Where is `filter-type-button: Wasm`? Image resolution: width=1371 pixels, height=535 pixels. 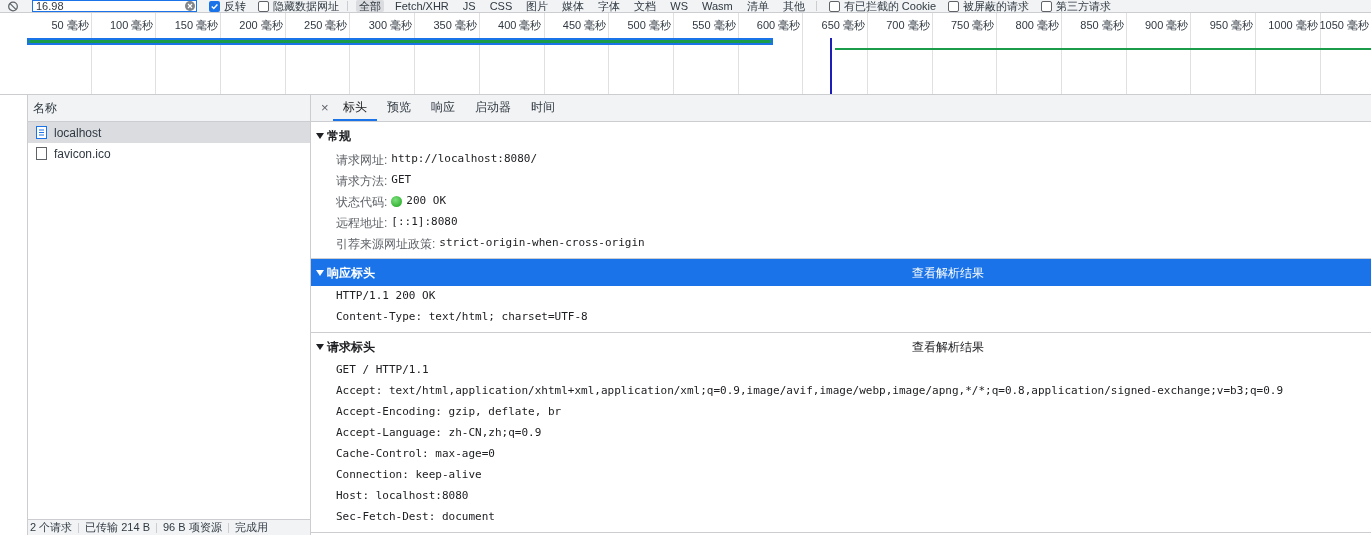
filter-type-button: Wasm is located at coordinates (717, 6).